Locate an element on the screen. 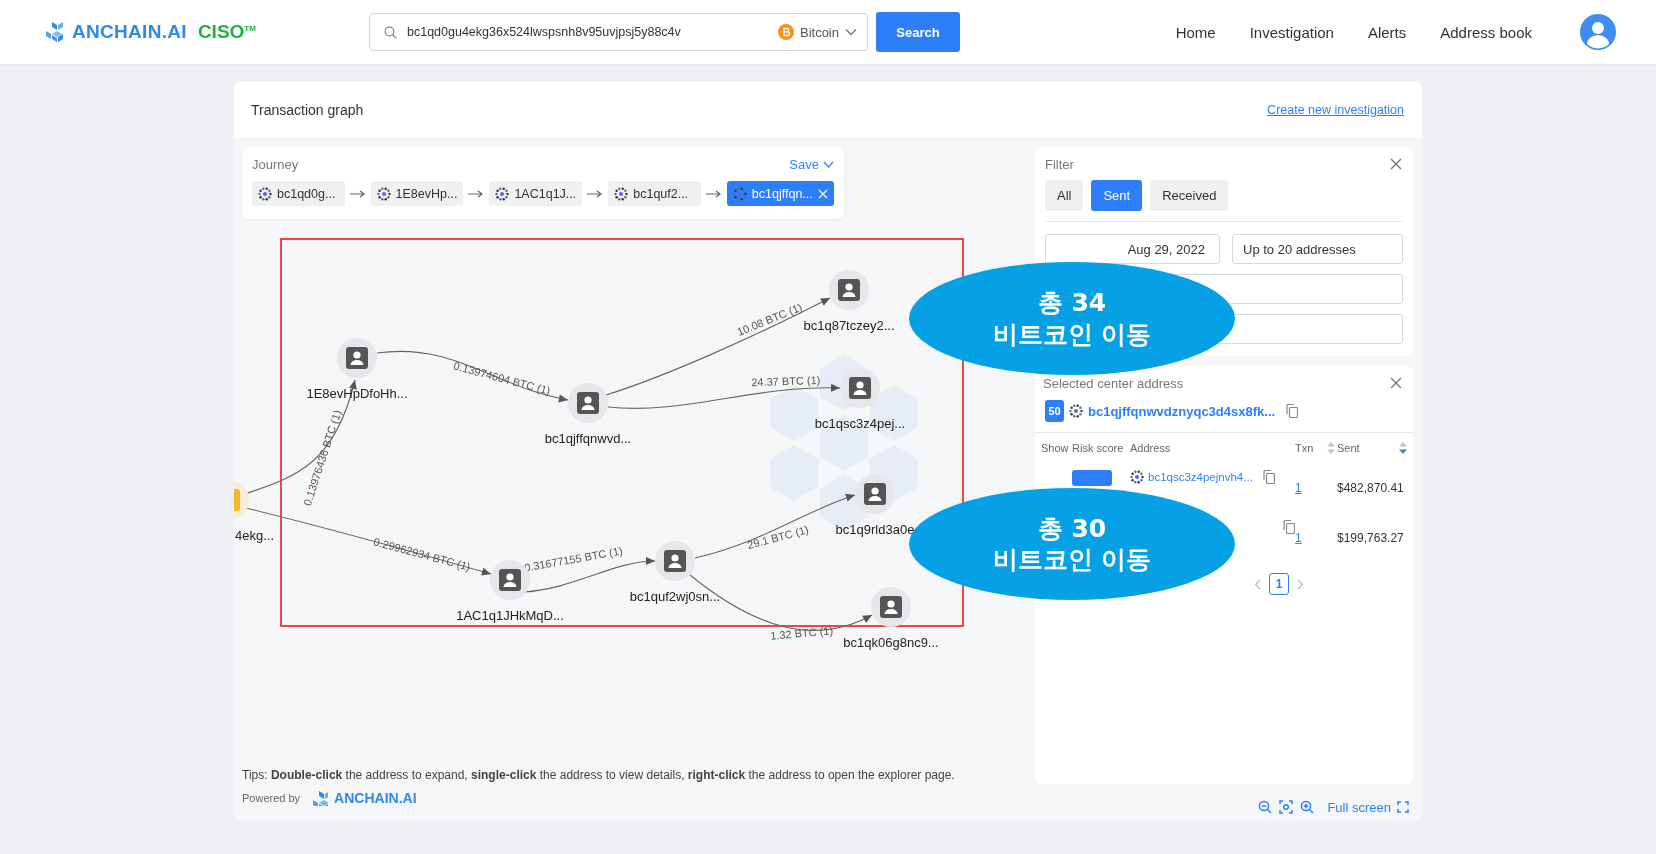 The height and width of the screenshot is (854, 1656). tips-text: Tips: Double-click the address to expand, single-click the address to view details, right-click the address to open the explorer page. is located at coordinates (598, 775).